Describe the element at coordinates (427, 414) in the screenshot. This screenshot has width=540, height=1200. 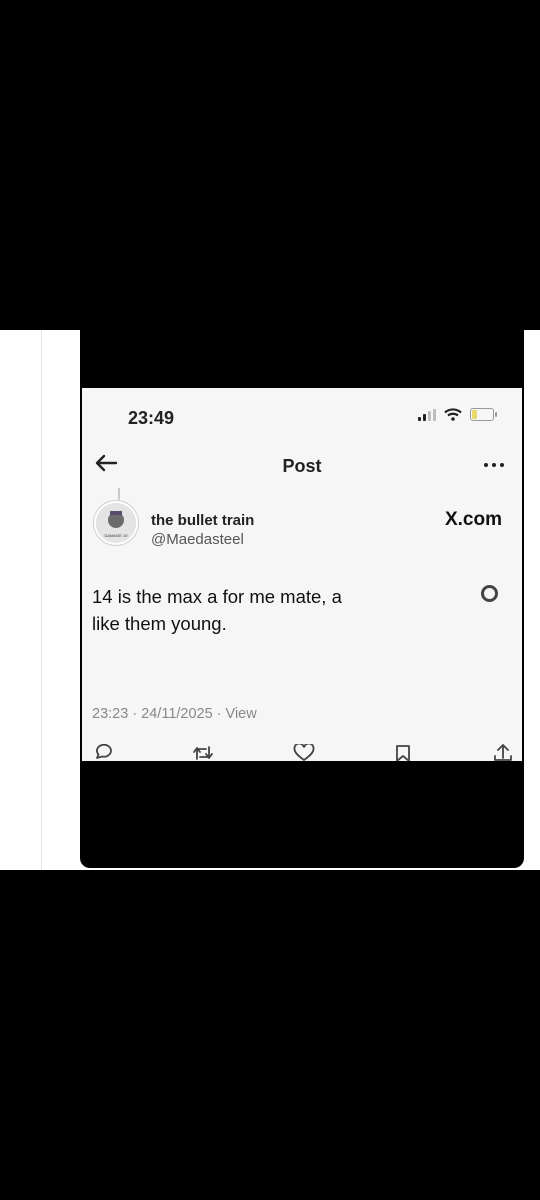
I see `signal-icon` at that location.